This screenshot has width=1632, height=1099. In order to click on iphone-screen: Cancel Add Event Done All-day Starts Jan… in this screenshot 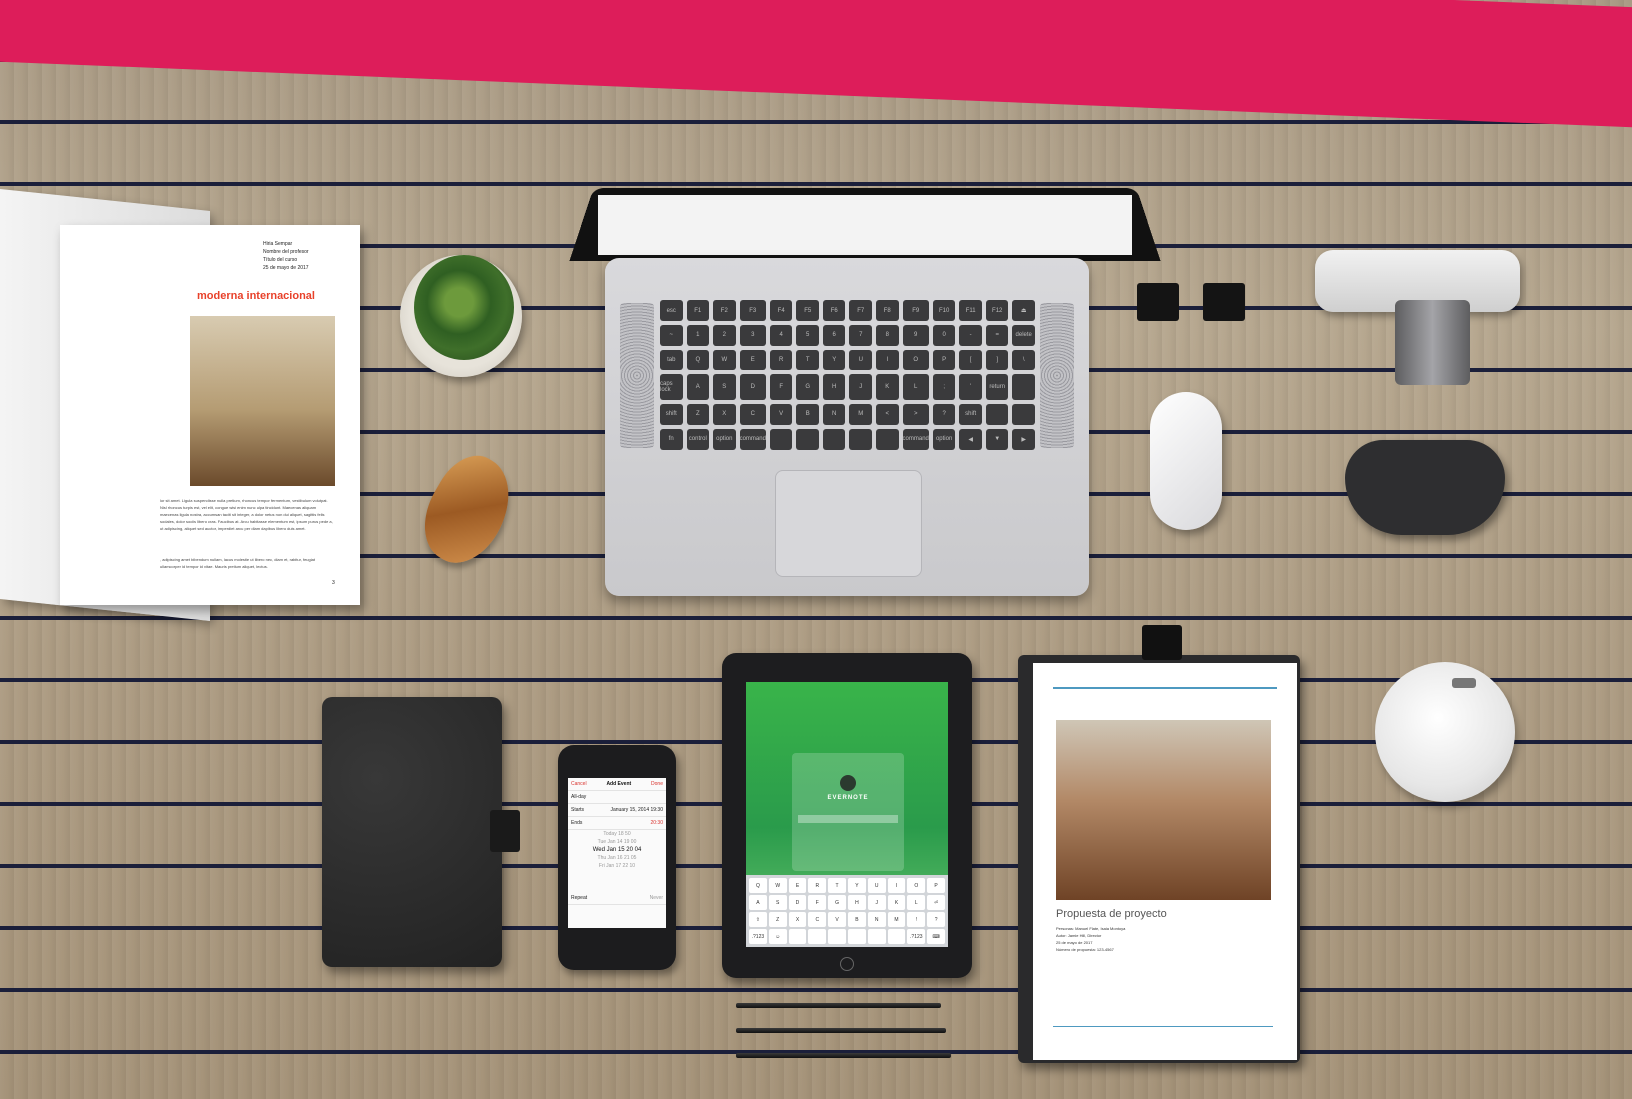, I will do `click(617, 853)`.